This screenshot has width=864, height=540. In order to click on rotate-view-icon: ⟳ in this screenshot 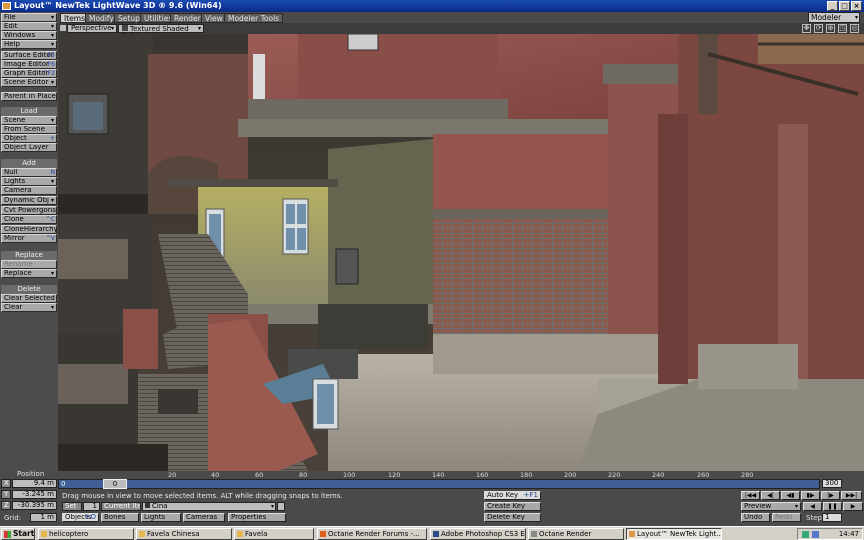, I will do `click(818, 28)`.